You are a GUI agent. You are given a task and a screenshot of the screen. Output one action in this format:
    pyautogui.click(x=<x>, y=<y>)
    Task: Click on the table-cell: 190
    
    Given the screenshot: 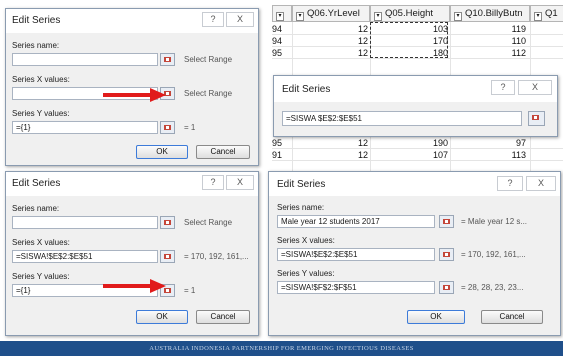 What is the action you would take?
    pyautogui.click(x=410, y=143)
    